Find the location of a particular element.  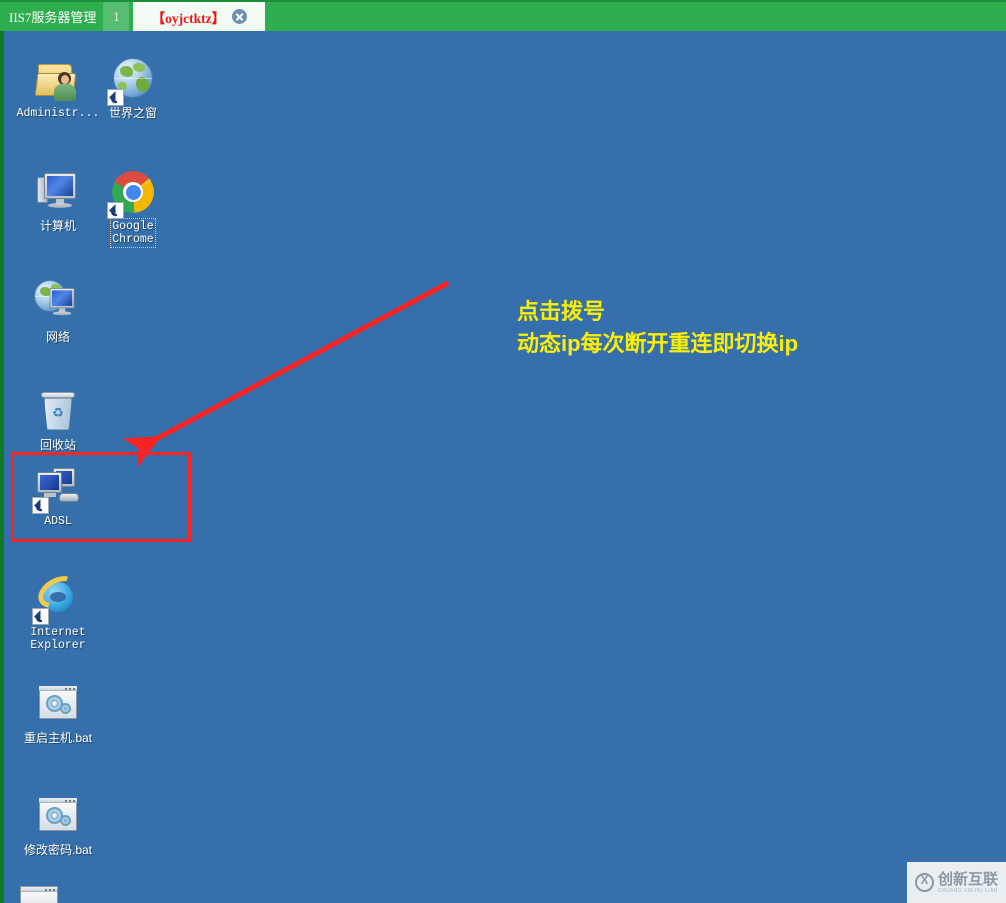

watermark-logo: 创新互联 CHUANG XIN HU LIAN is located at coordinates (956, 882).